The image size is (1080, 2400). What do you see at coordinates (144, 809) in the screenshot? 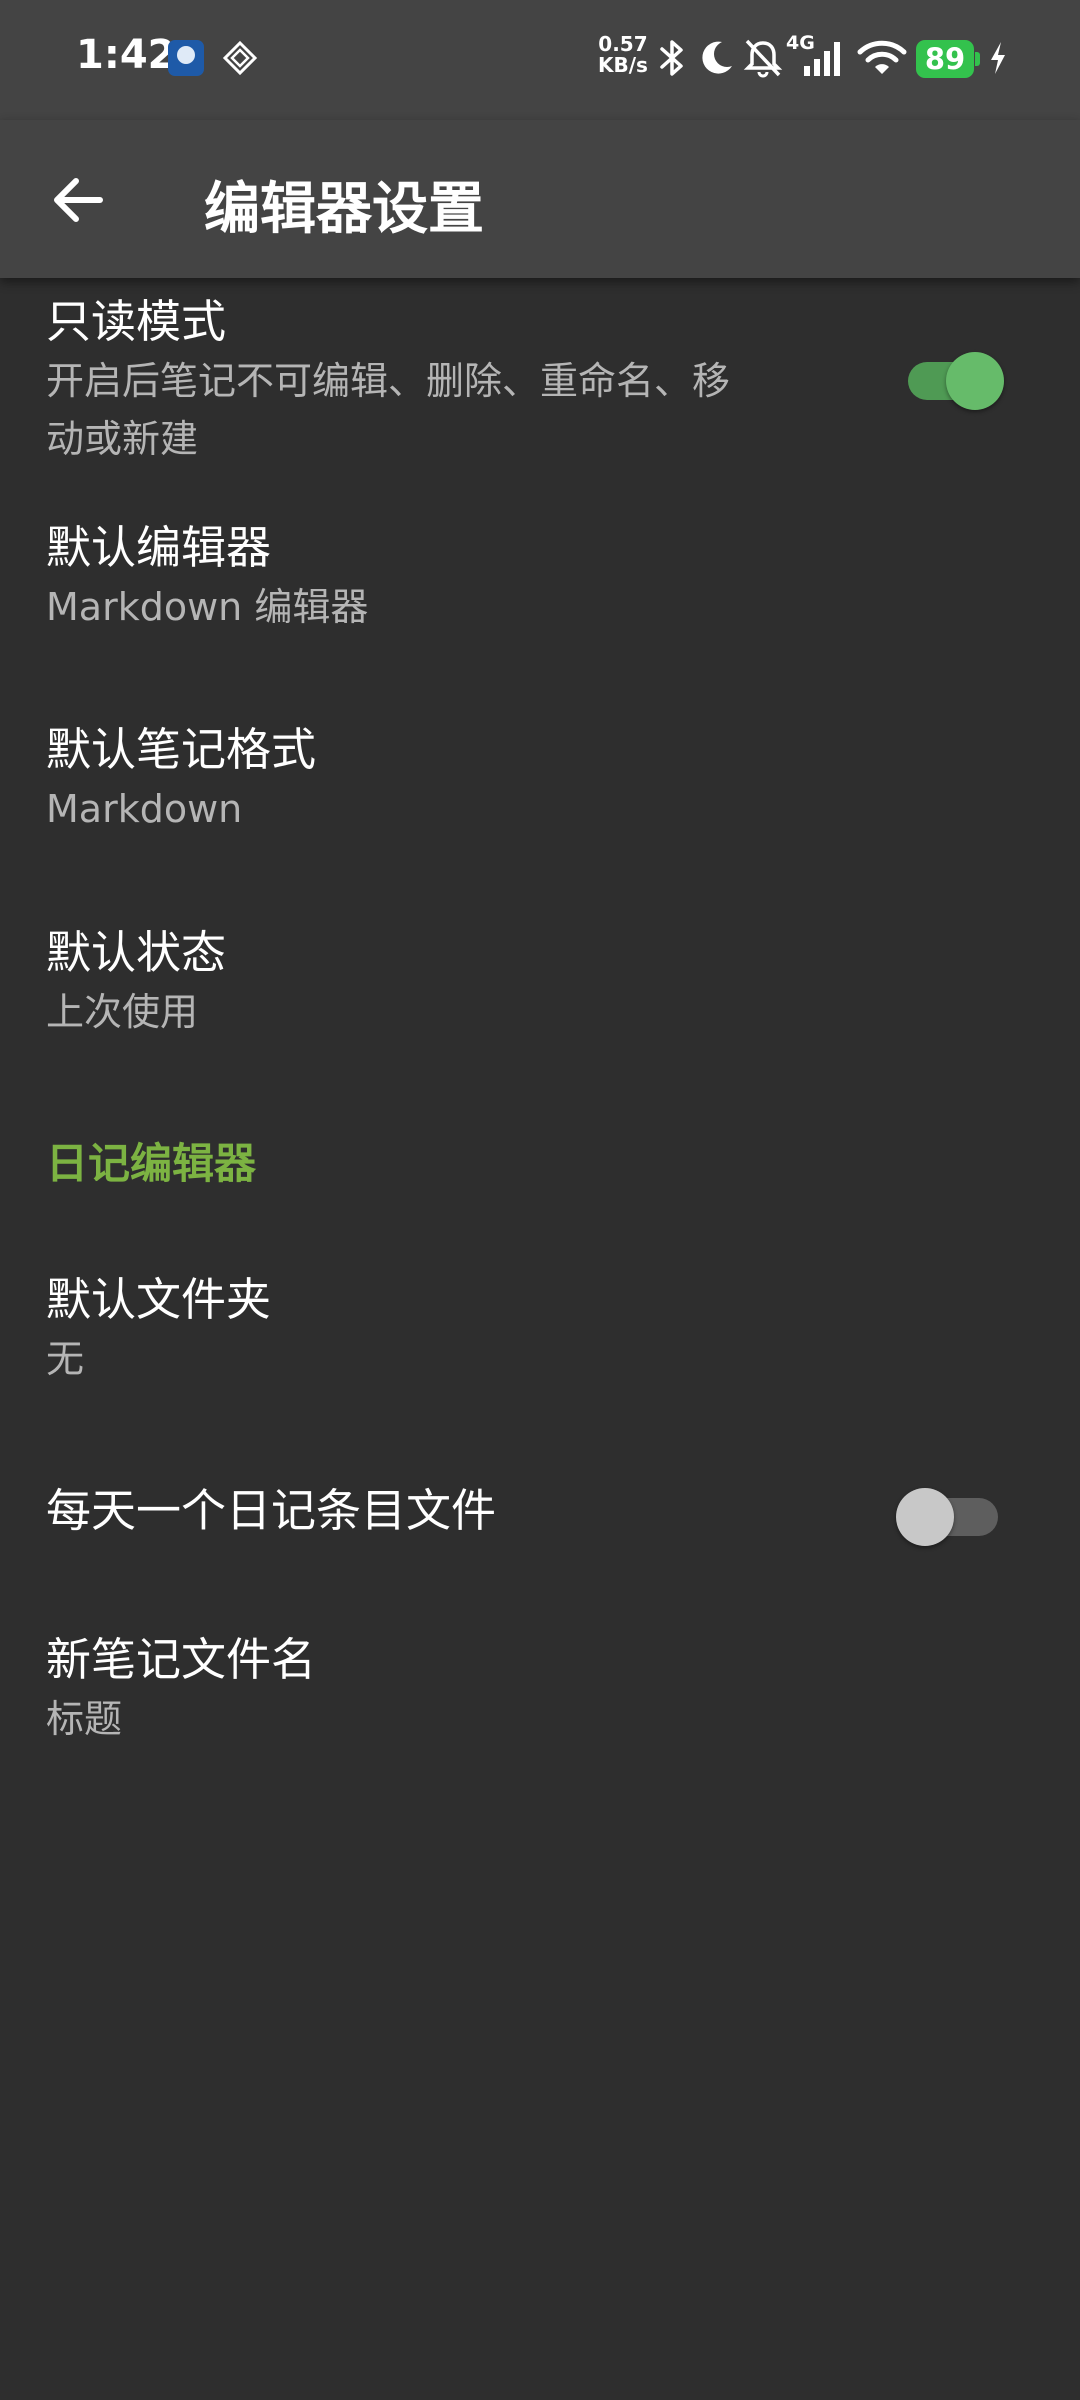
I see `setting-value: Markdown` at bounding box center [144, 809].